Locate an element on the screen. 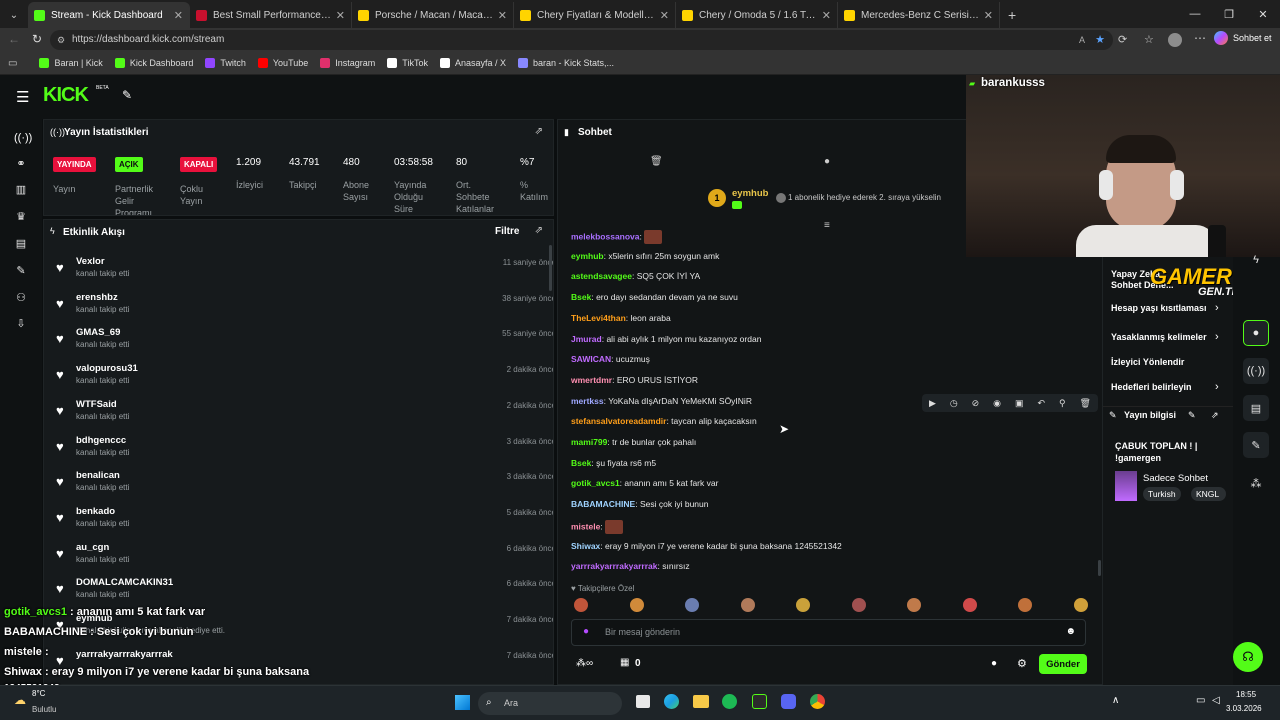 The image size is (1280, 720). site-info-icon: ⚙ is located at coordinates (61, 40).